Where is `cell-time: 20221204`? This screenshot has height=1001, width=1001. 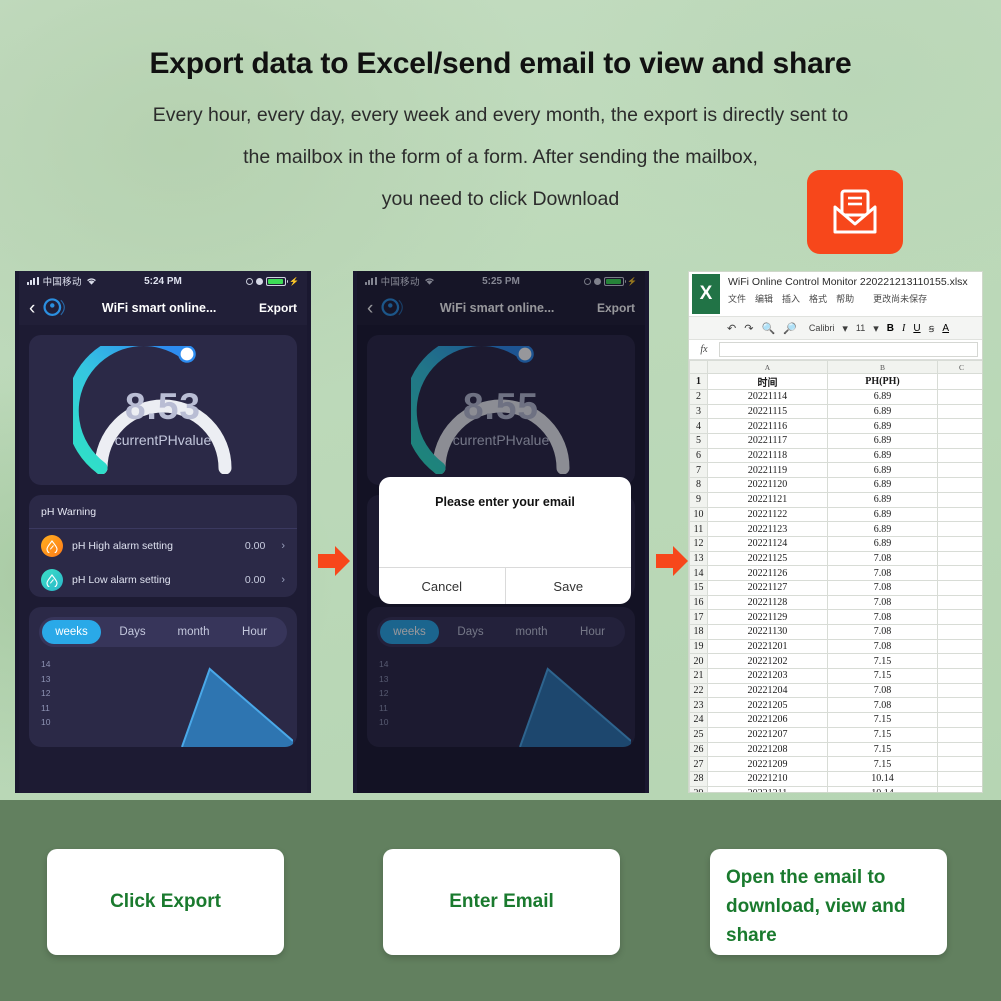 cell-time: 20221204 is located at coordinates (767, 690).